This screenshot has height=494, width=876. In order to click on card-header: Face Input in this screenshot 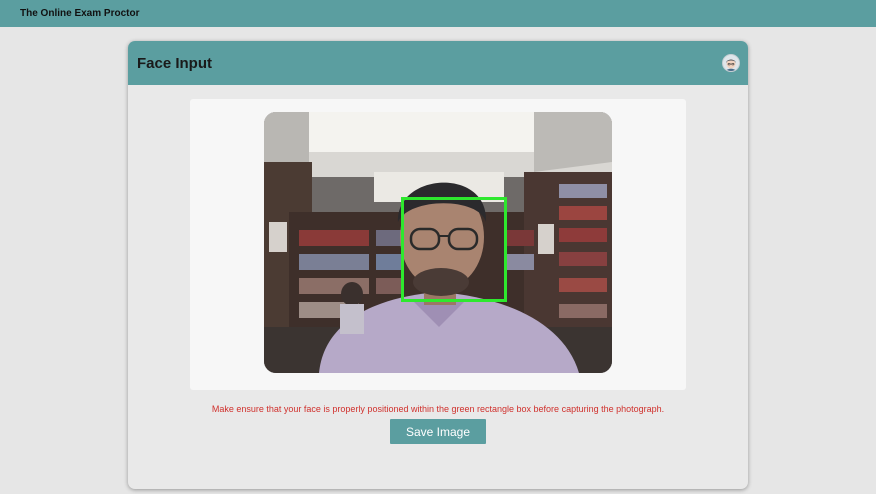, I will do `click(438, 63)`.